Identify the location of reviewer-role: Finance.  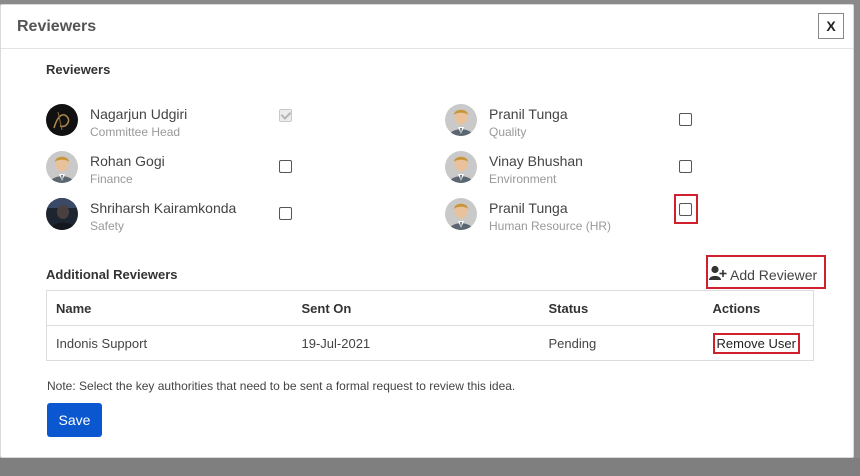
(111, 179).